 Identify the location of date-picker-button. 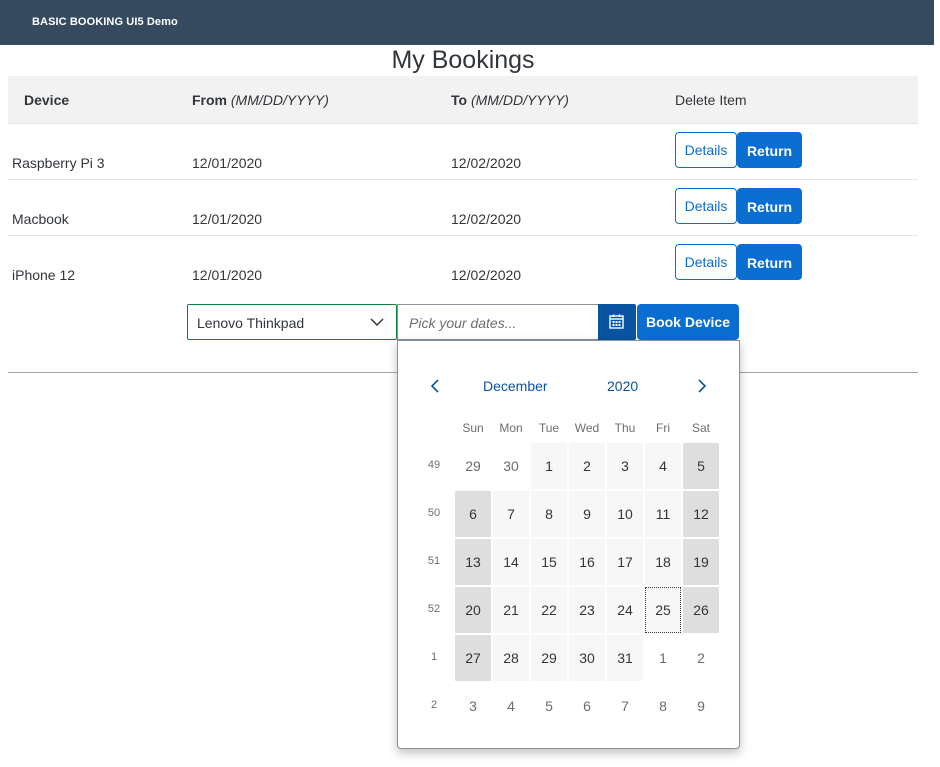
(617, 322).